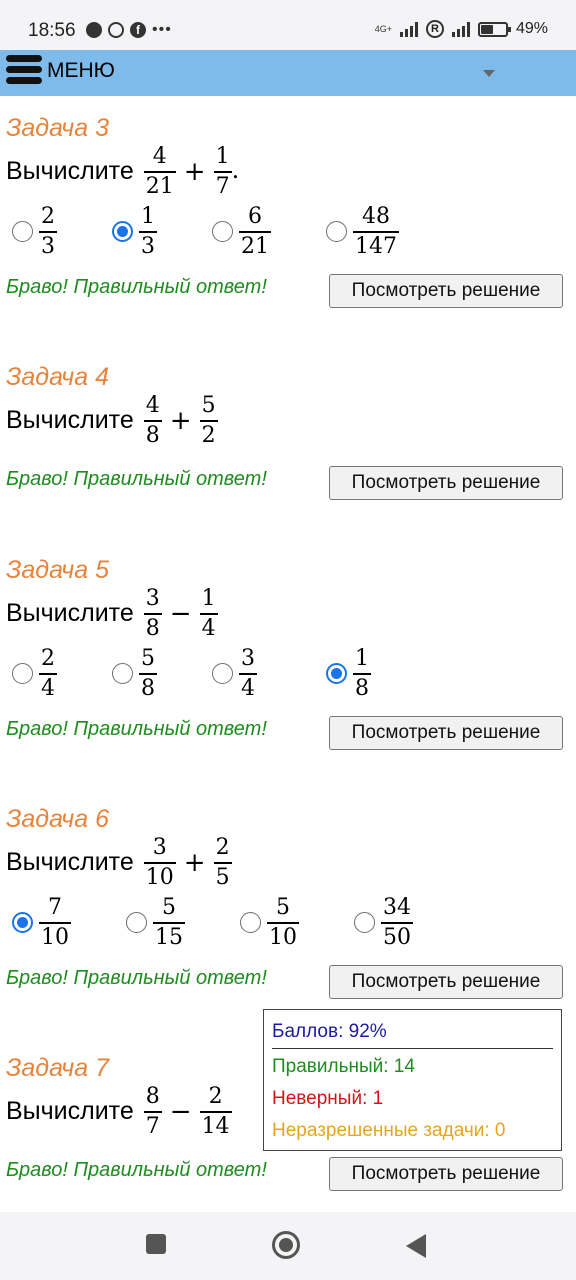  I want to click on option-fraction-denominator: 10, so click(55, 937).